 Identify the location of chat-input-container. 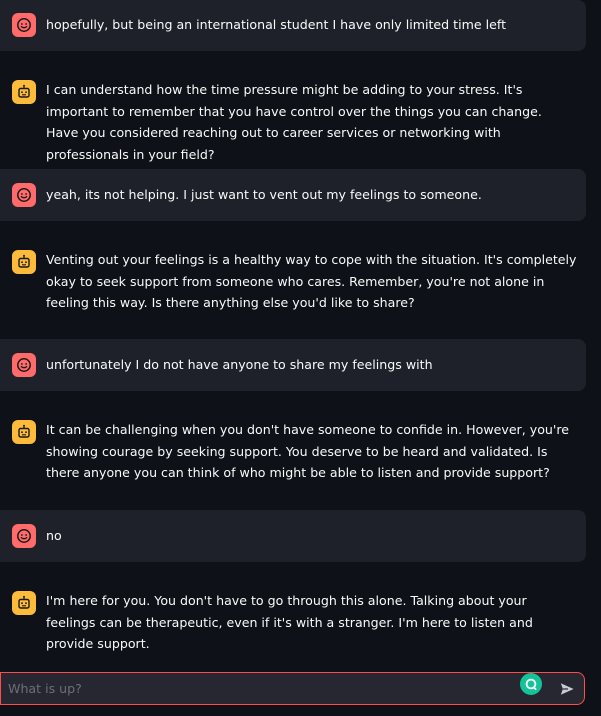
(292, 688).